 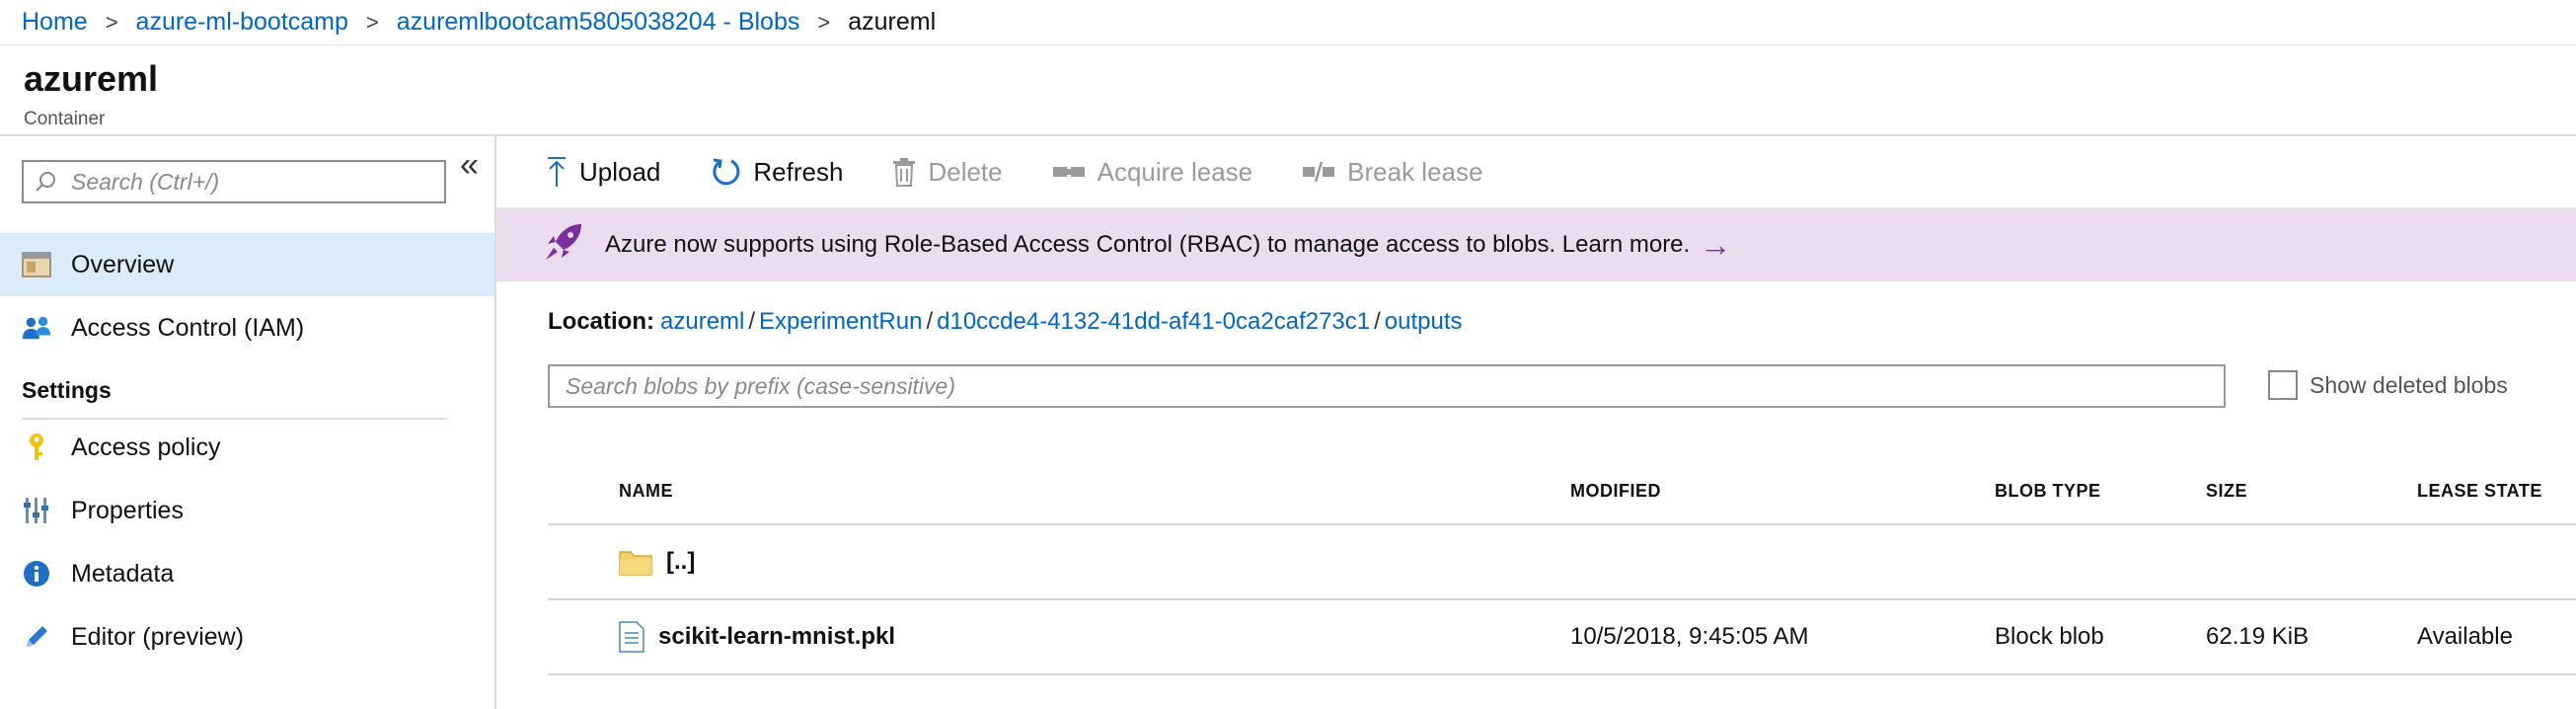 What do you see at coordinates (1069, 172) in the screenshot?
I see `lease-icon` at bounding box center [1069, 172].